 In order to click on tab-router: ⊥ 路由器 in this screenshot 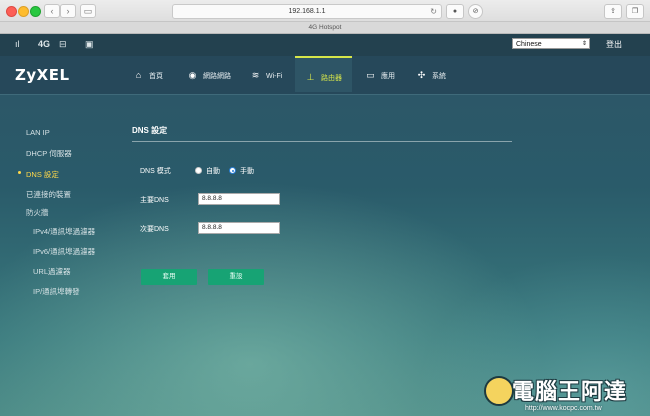, I will do `click(323, 74)`.